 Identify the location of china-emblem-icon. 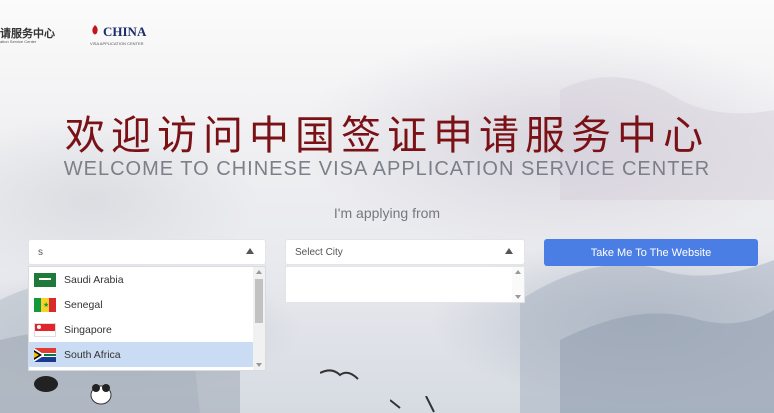
(95, 30).